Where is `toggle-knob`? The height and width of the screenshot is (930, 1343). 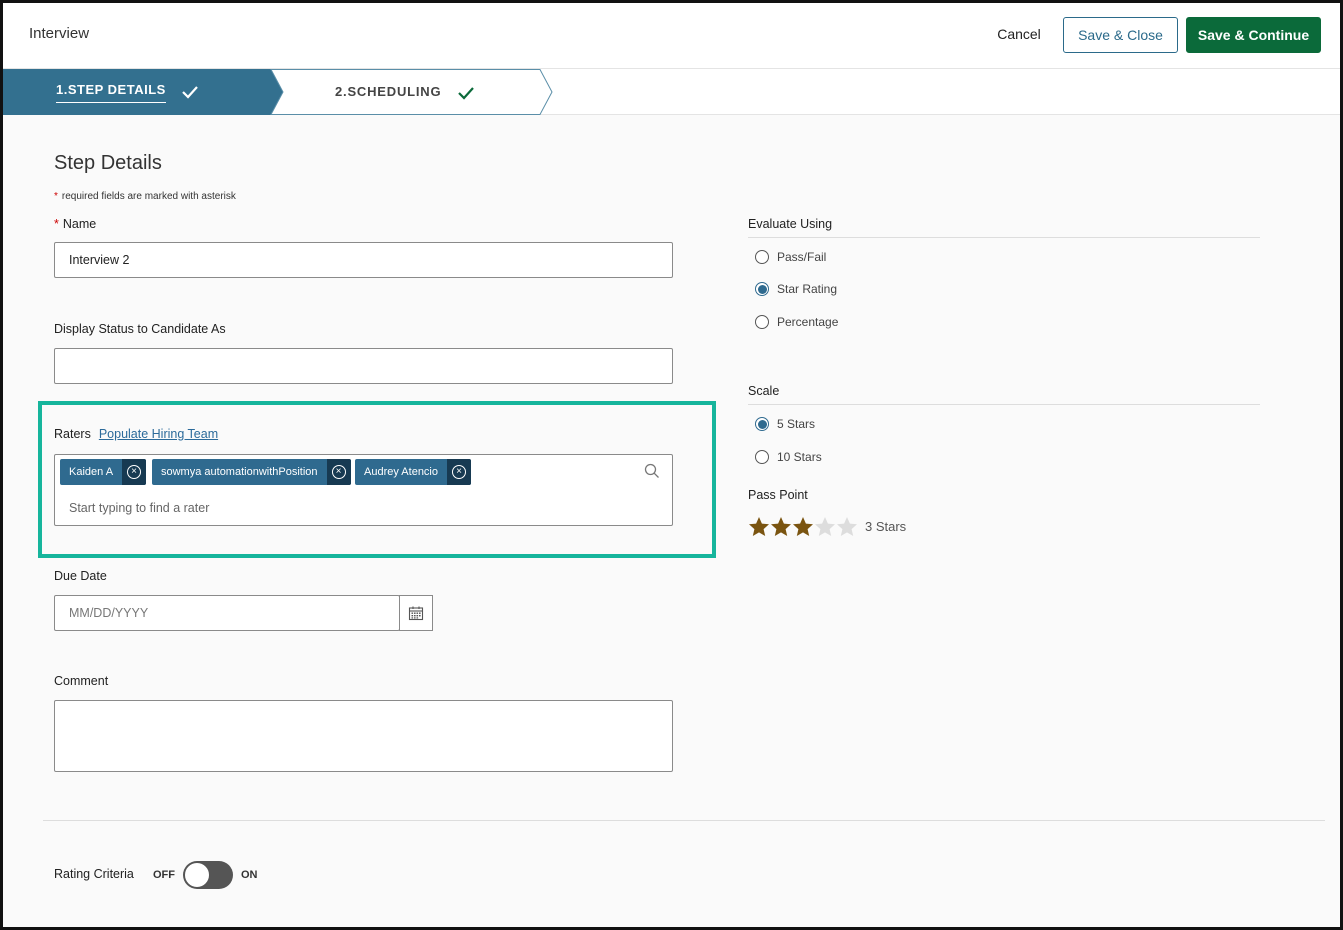
toggle-knob is located at coordinates (197, 875).